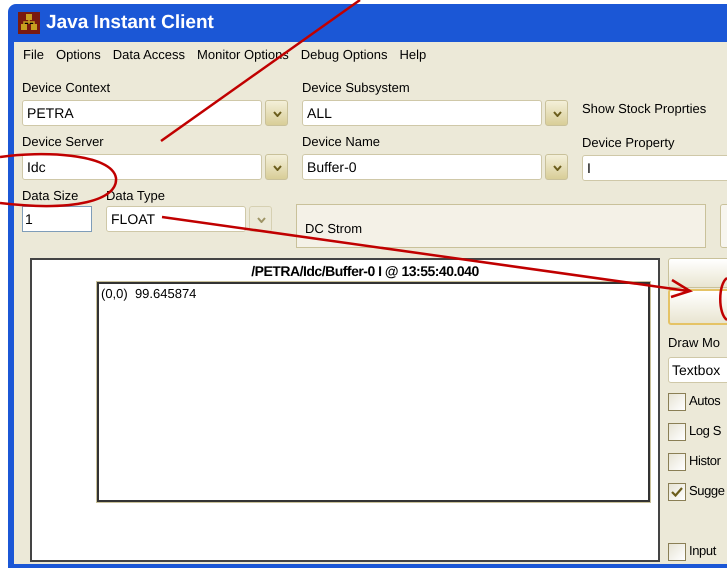  Describe the element at coordinates (149, 294) in the screenshot. I see `data-line: (0,0) 99.645874` at that location.